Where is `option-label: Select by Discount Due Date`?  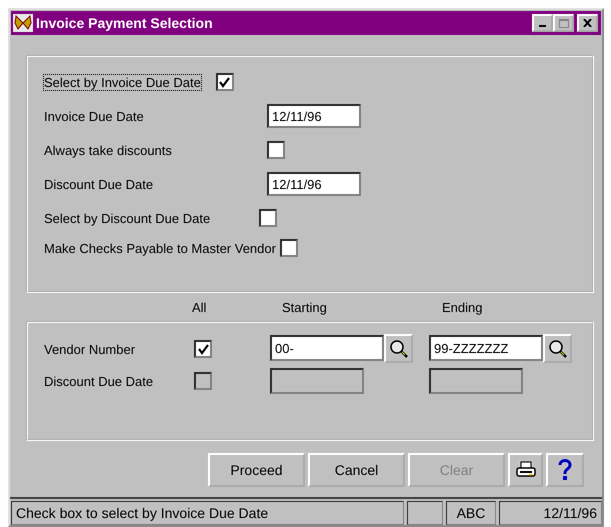 option-label: Select by Discount Due Date is located at coordinates (128, 218).